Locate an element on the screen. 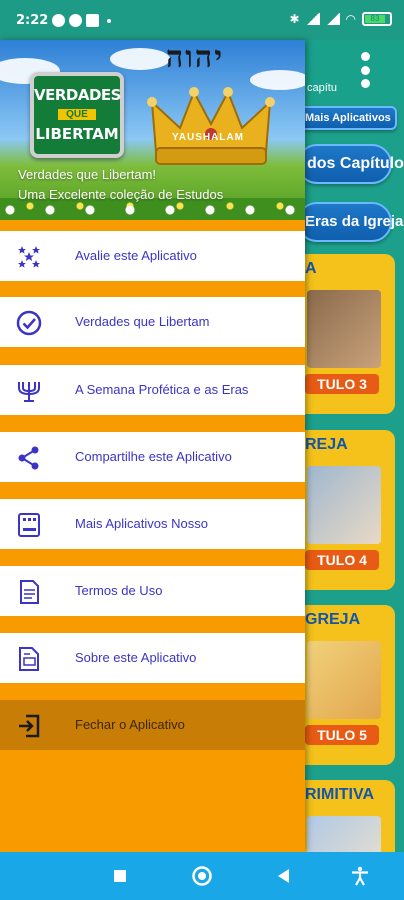 This screenshot has width=404, height=900. chapter-card: RIMITIVA is located at coordinates (350, 816).